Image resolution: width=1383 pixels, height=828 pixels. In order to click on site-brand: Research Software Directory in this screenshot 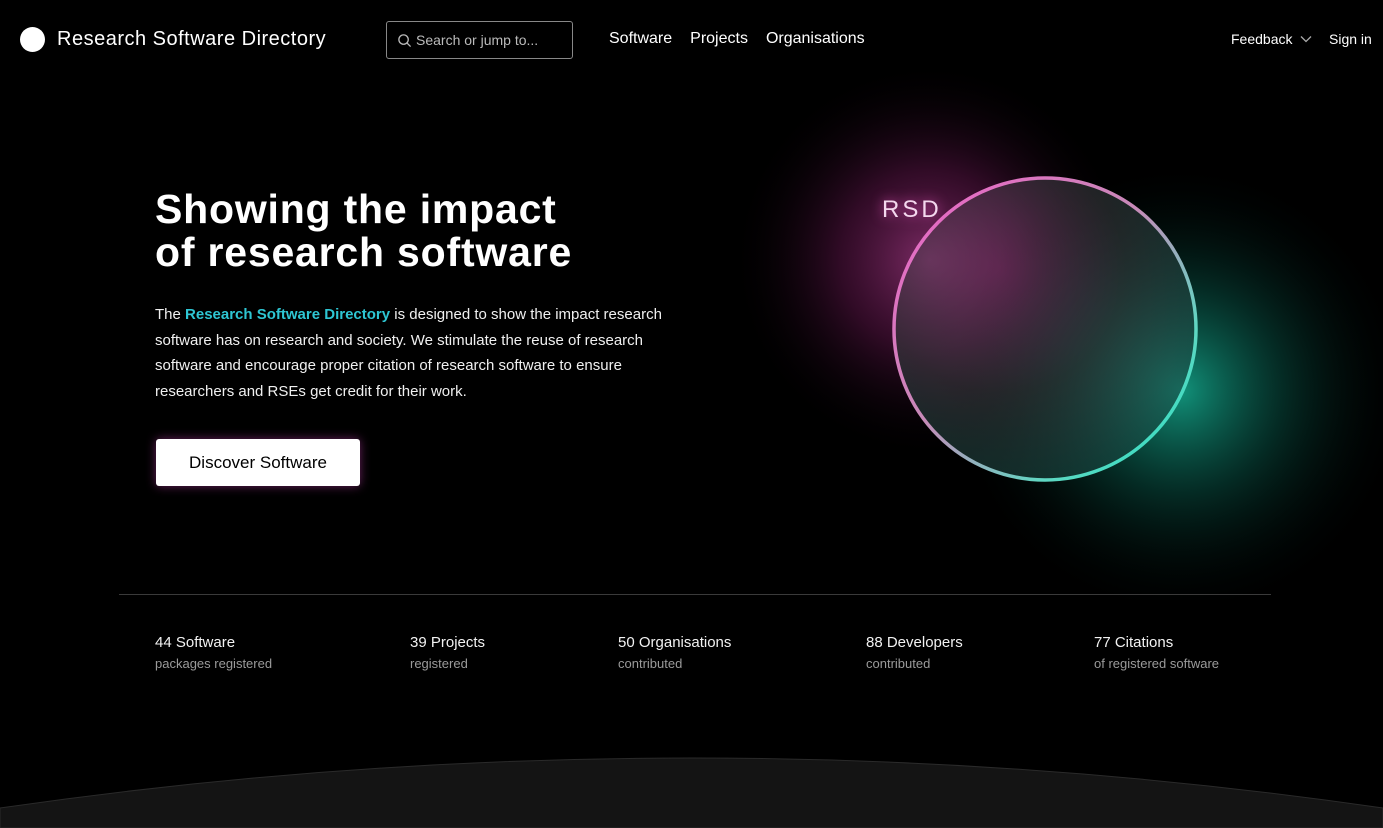, I will do `click(191, 39)`.